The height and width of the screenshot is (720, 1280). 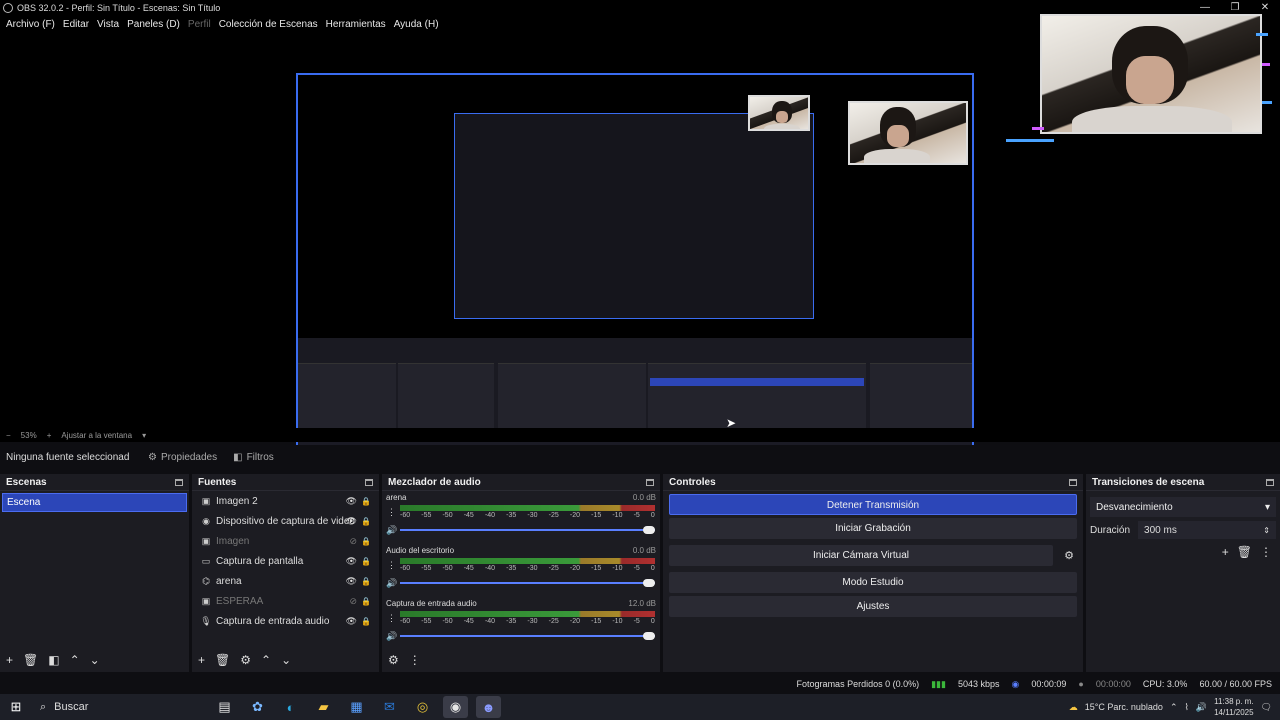 I want to click on virtual-cam-button: Iniciar Cámara Virtual, so click(x=861, y=555).